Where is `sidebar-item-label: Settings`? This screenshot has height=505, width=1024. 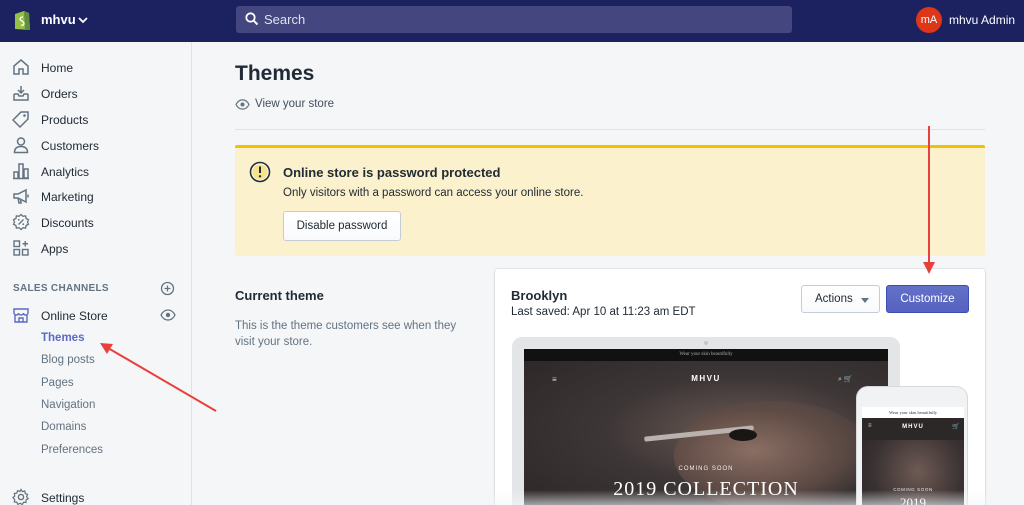 sidebar-item-label: Settings is located at coordinates (63, 498).